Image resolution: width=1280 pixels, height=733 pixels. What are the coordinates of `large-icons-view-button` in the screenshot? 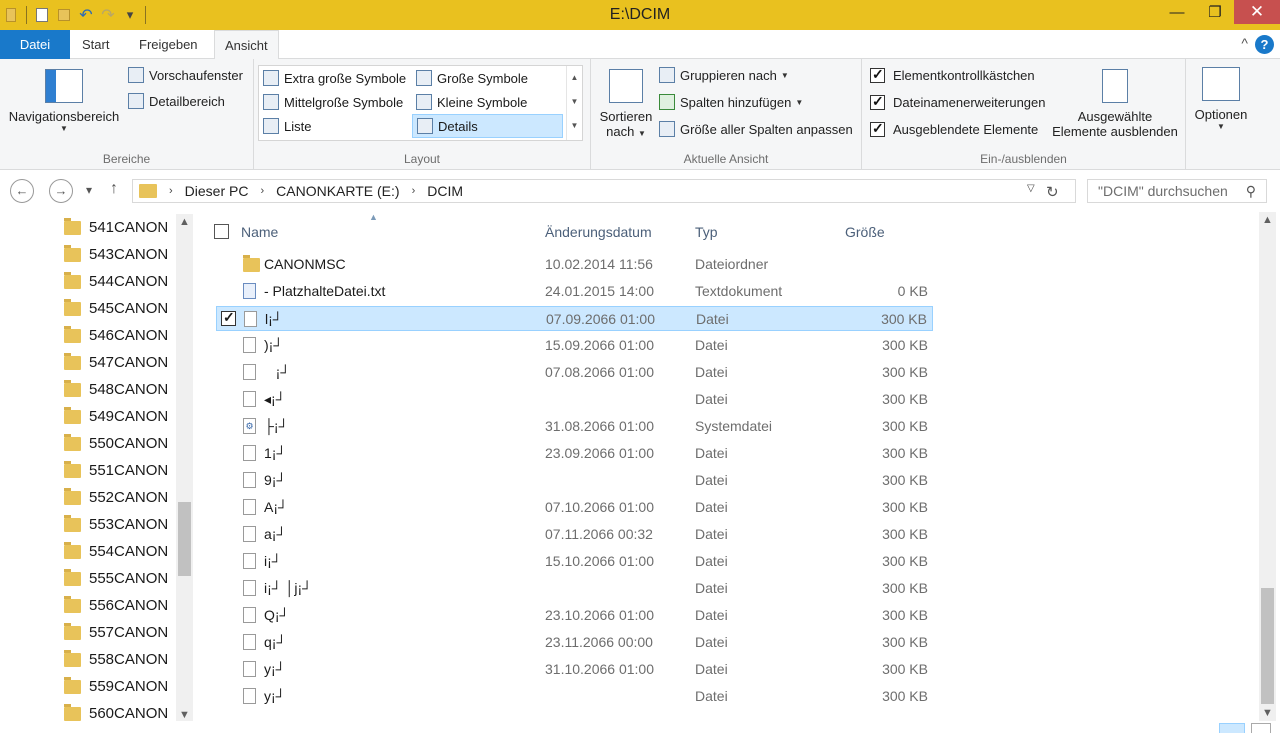 It's located at (1261, 728).